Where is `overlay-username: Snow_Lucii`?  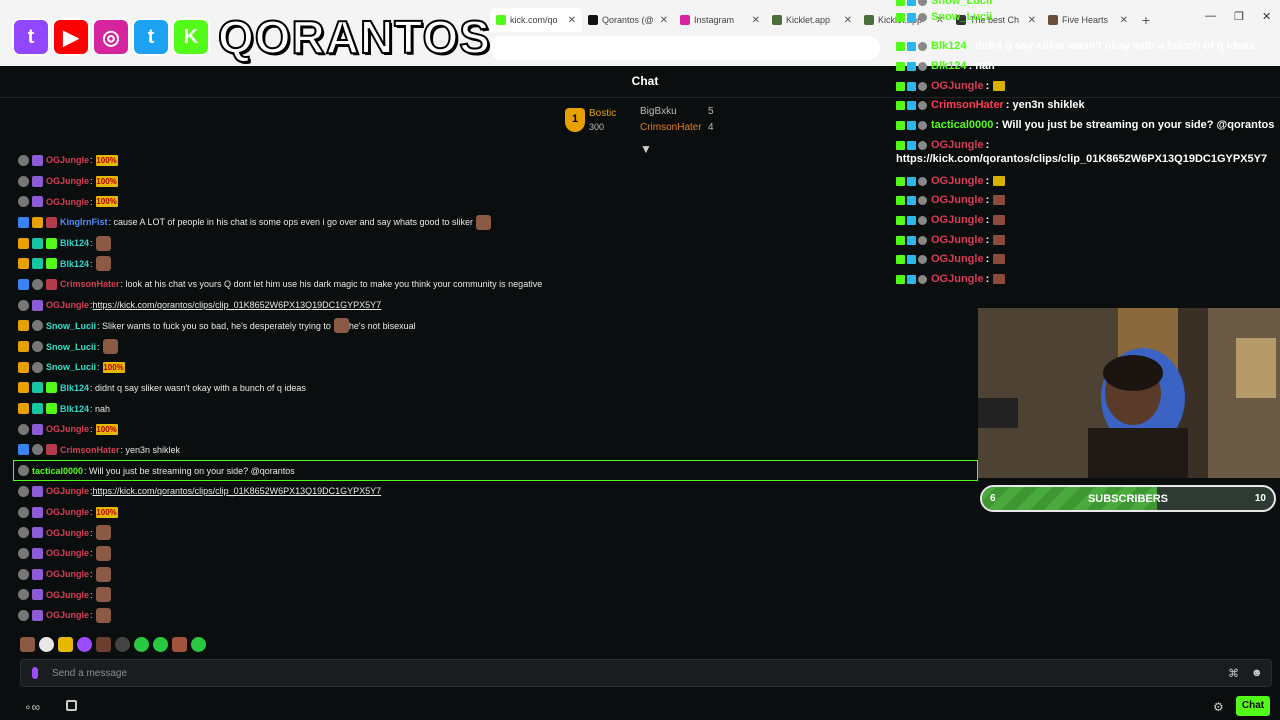 overlay-username: Snow_Lucii is located at coordinates (962, 17).